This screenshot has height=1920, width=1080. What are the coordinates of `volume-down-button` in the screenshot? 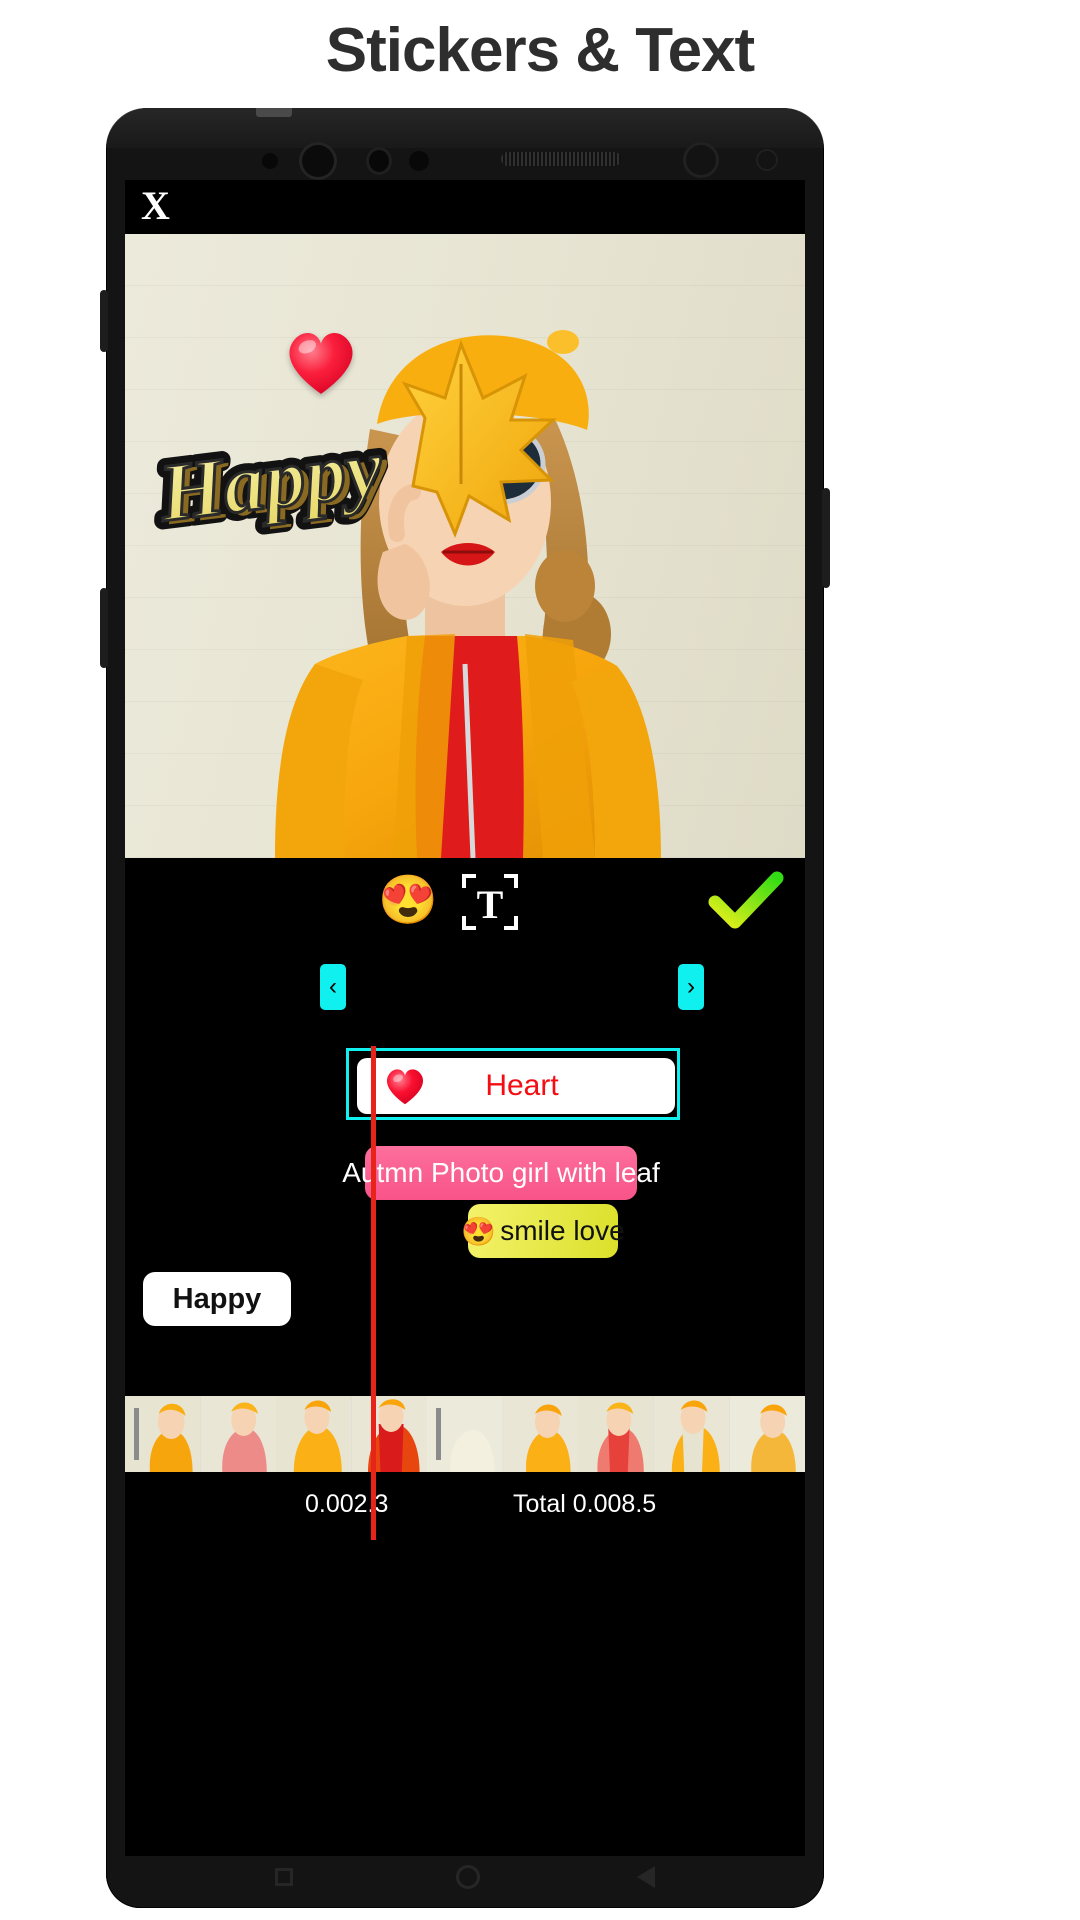 It's located at (104, 628).